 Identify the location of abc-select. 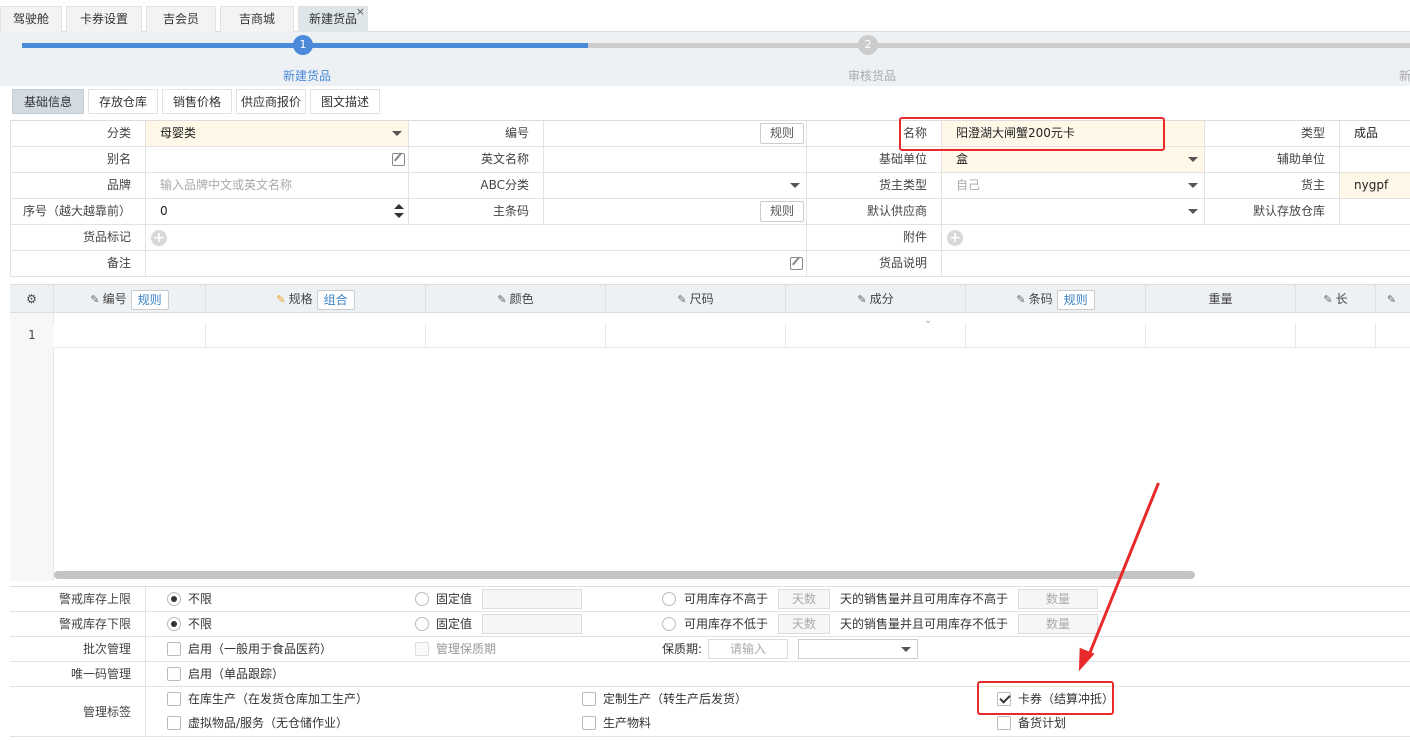
(675, 185).